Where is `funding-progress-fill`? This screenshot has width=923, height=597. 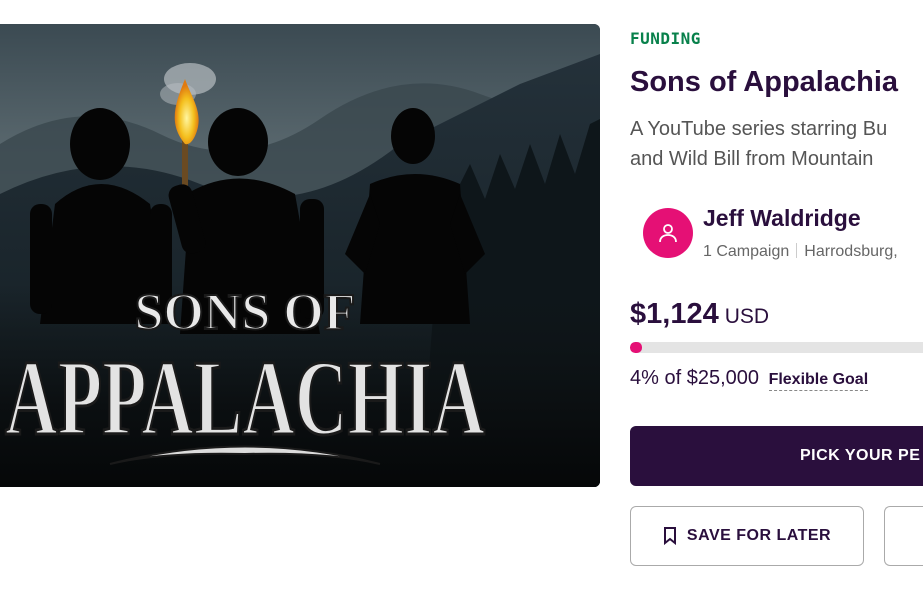
funding-progress-fill is located at coordinates (636, 347).